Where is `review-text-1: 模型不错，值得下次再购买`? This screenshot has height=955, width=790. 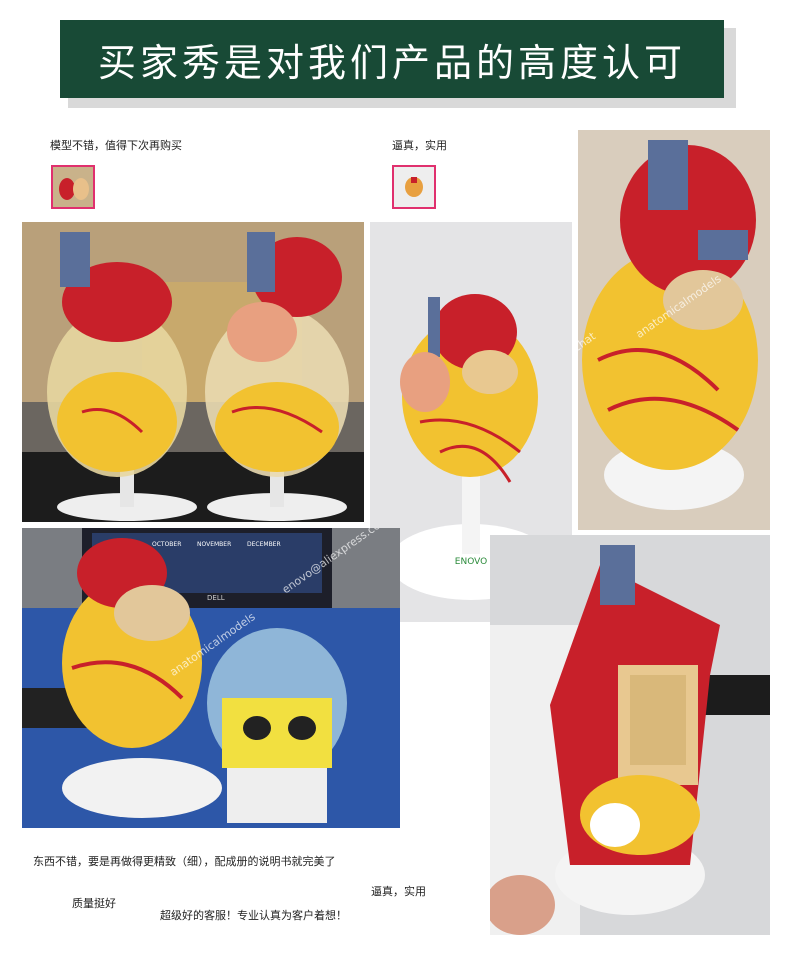 review-text-1: 模型不错，值得下次再购买 is located at coordinates (116, 145).